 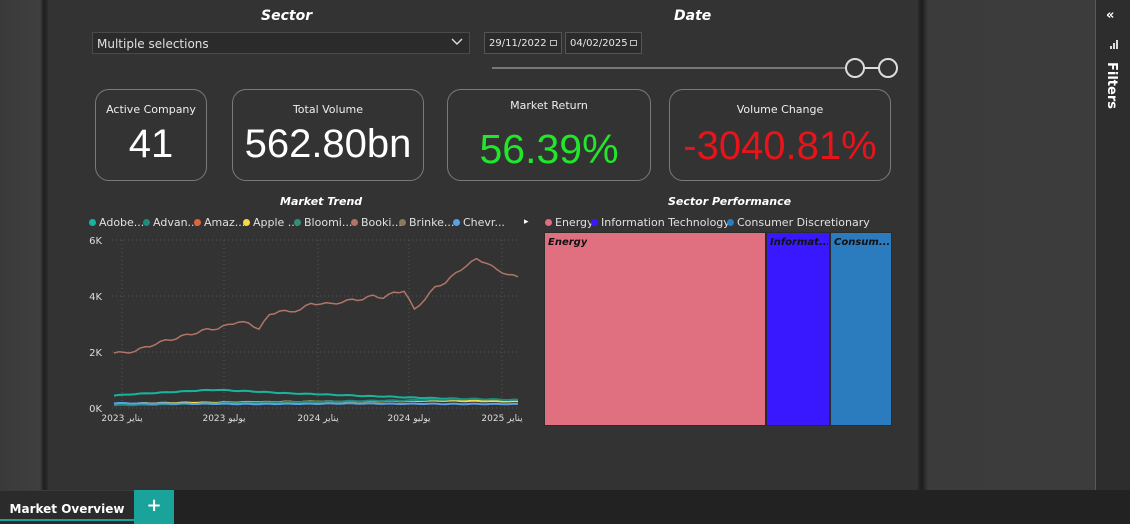 What do you see at coordinates (24, 245) in the screenshot?
I see `left-gutter` at bounding box center [24, 245].